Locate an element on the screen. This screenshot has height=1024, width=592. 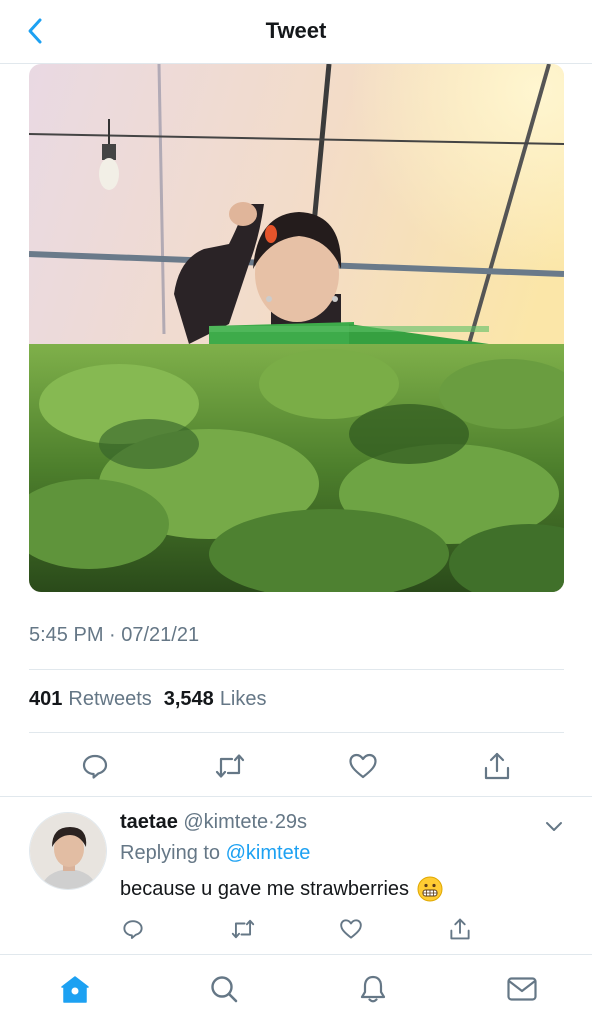
replying-to-line: Replying to @kimtete is located at coordinates (215, 853).